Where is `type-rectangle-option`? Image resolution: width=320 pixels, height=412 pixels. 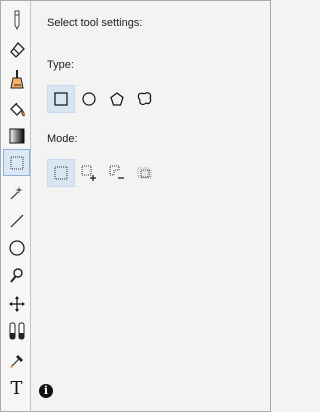
type-rectangle-option is located at coordinates (61, 99).